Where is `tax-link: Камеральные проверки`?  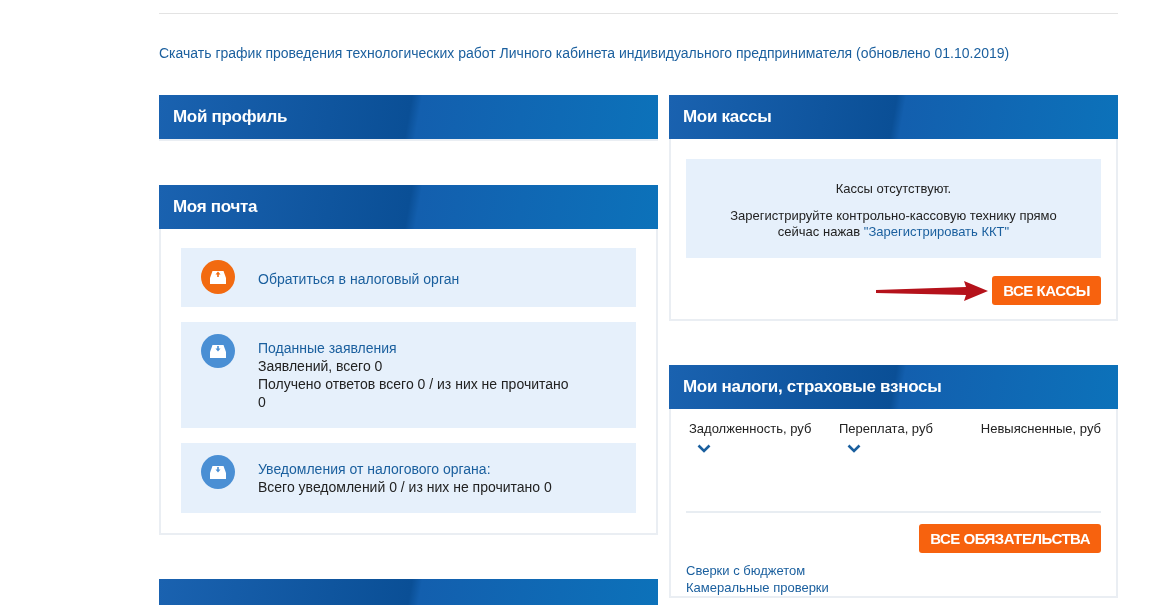
tax-link: Камеральные проверки is located at coordinates (893, 587).